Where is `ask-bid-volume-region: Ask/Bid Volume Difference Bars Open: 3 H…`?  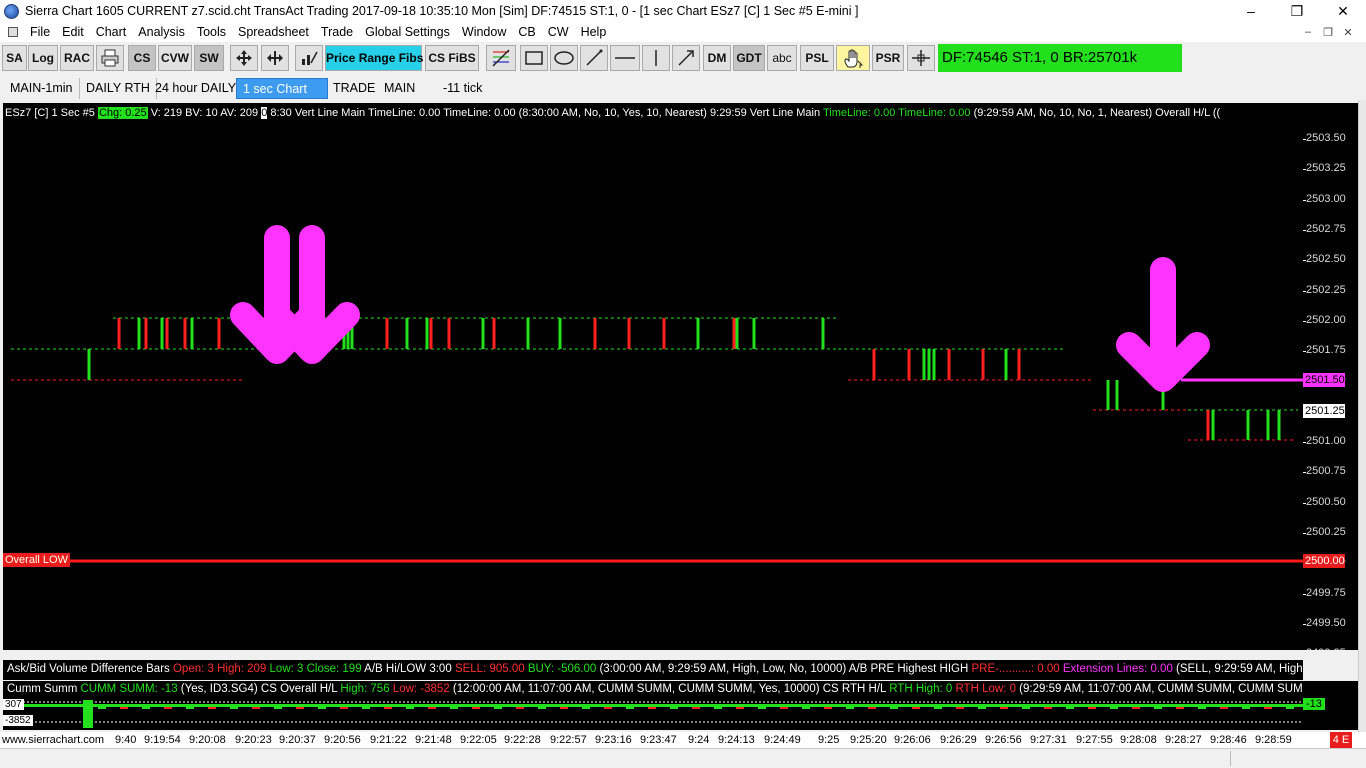 ask-bid-volume-region: Ask/Bid Volume Difference Bars Open: 3 H… is located at coordinates (653, 670).